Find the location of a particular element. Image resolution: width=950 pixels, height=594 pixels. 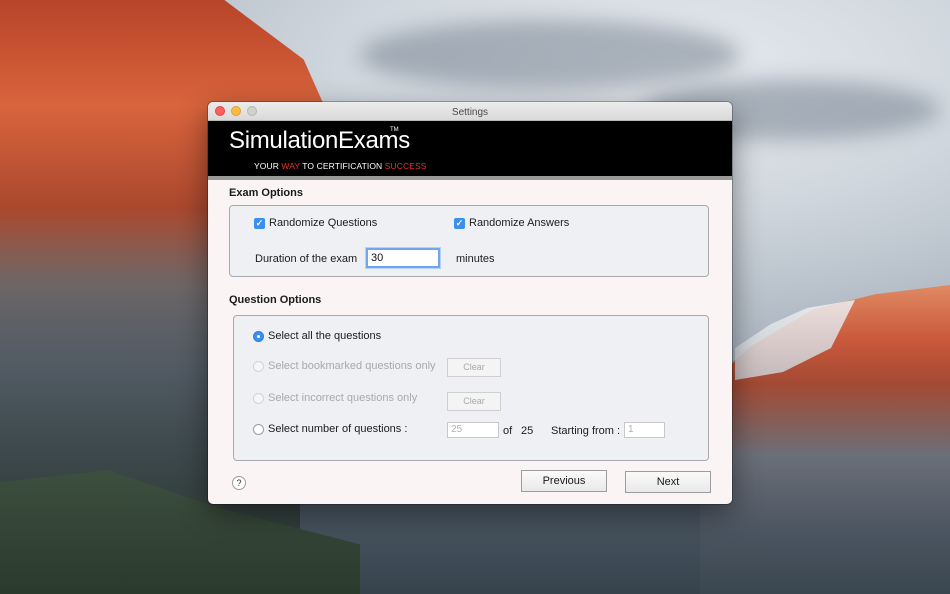

start-from-input: 1 is located at coordinates (644, 430).